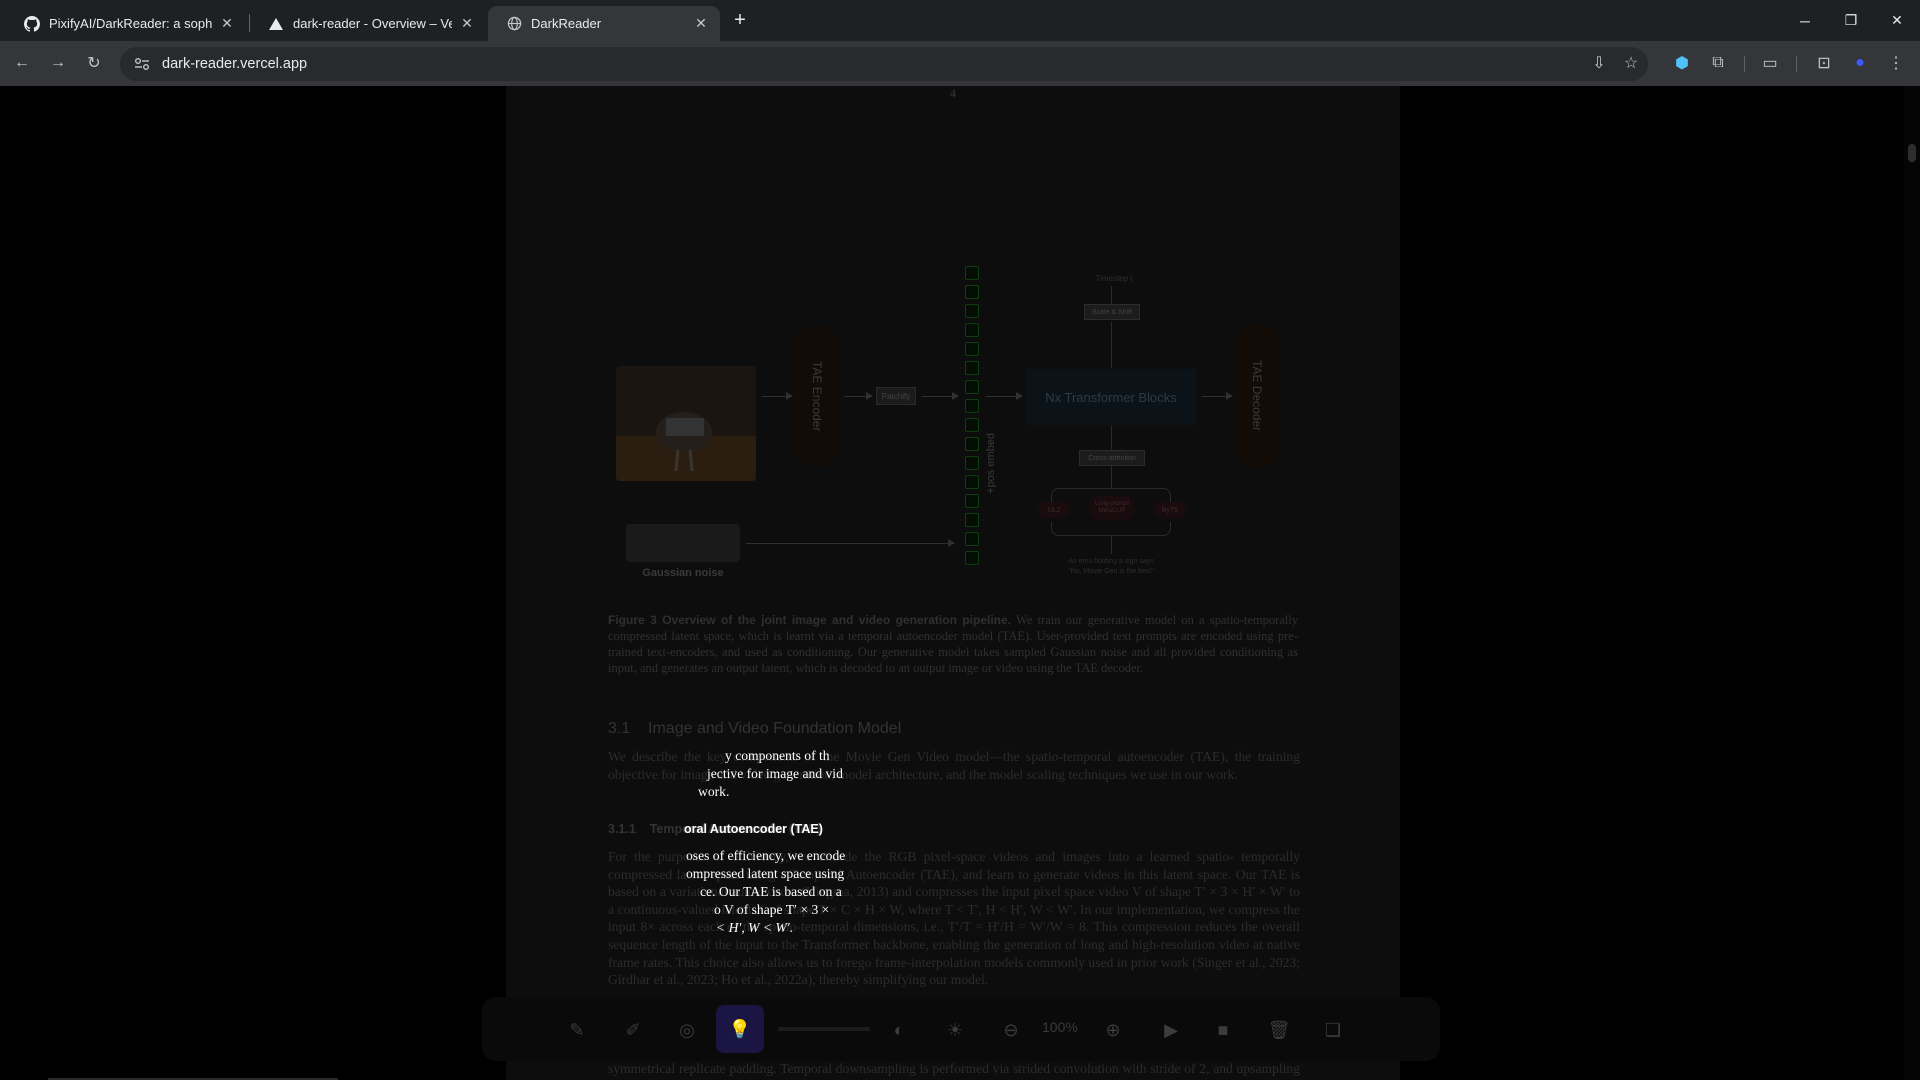  I want to click on zoom-in-icon: ⊕, so click(1113, 1030).